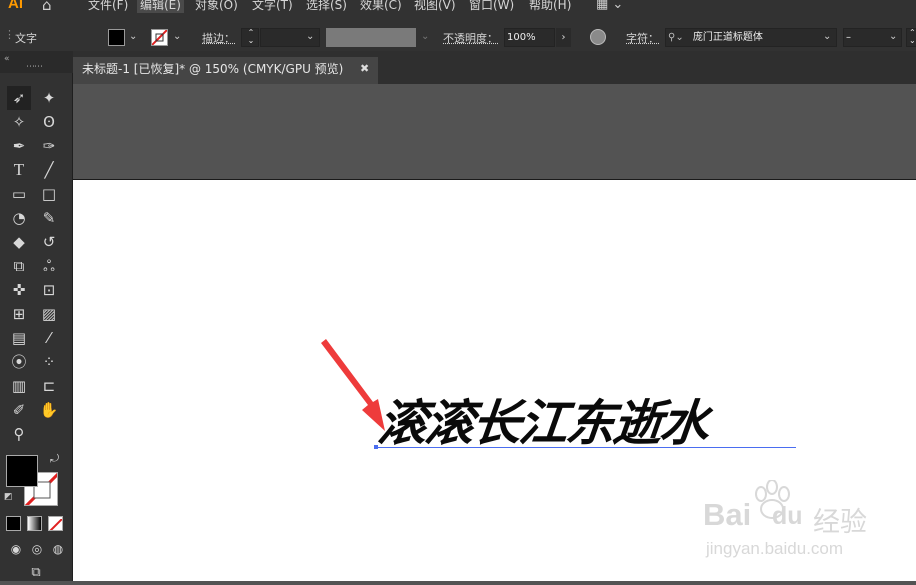  Describe the element at coordinates (542, 423) in the screenshot. I see `canvas-text: 滚滚长江东逝水` at that location.